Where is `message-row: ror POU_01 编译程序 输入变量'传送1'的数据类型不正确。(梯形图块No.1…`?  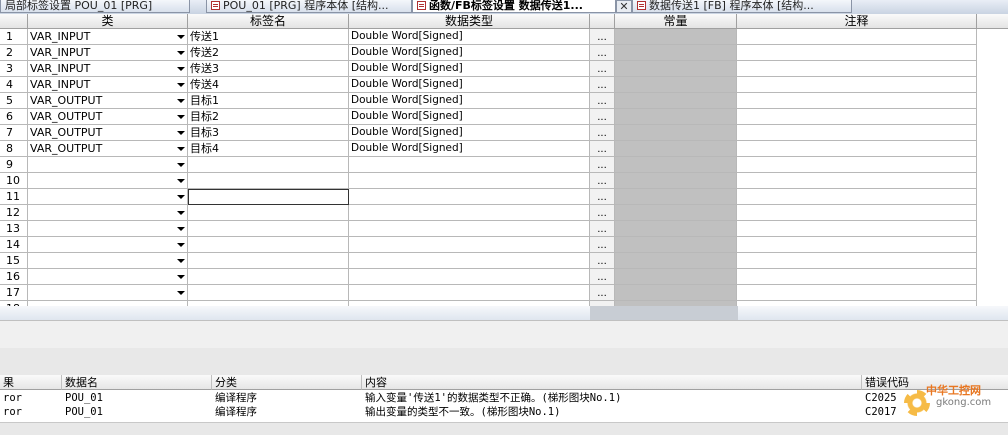
message-row: ror POU_01 编译程序 输入变量'传送1'的数据类型不正确。(梯形图块No.1… is located at coordinates (504, 398).